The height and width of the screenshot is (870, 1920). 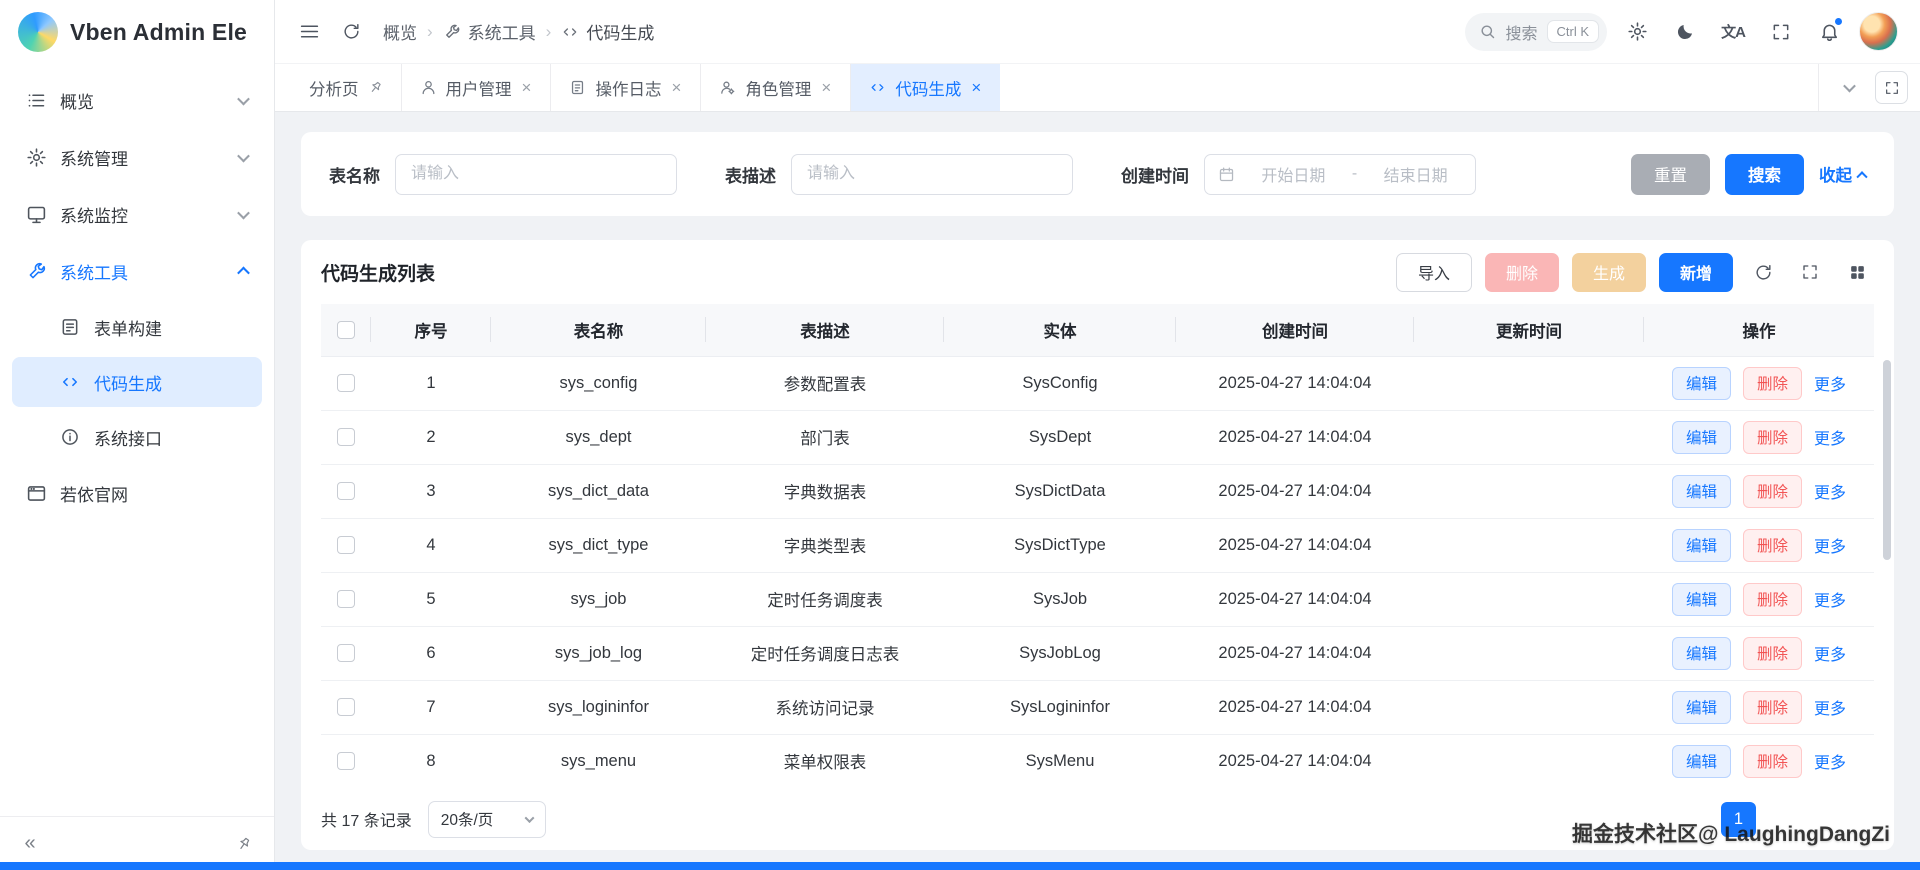 What do you see at coordinates (536, 174) in the screenshot?
I see `table-name-input` at bounding box center [536, 174].